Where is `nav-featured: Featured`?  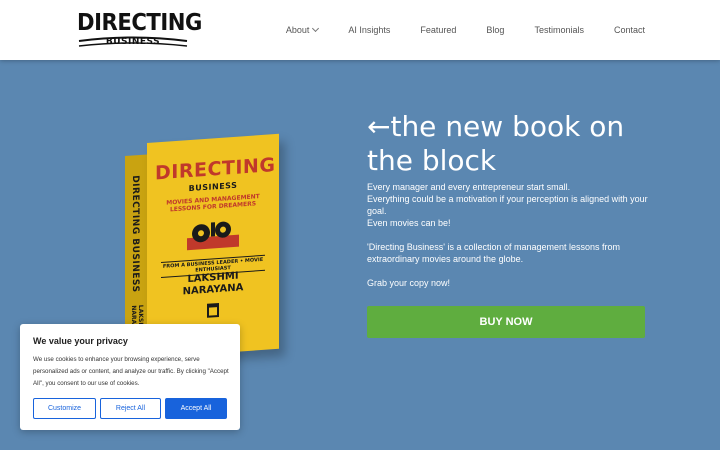
nav-featured: Featured is located at coordinates (438, 30).